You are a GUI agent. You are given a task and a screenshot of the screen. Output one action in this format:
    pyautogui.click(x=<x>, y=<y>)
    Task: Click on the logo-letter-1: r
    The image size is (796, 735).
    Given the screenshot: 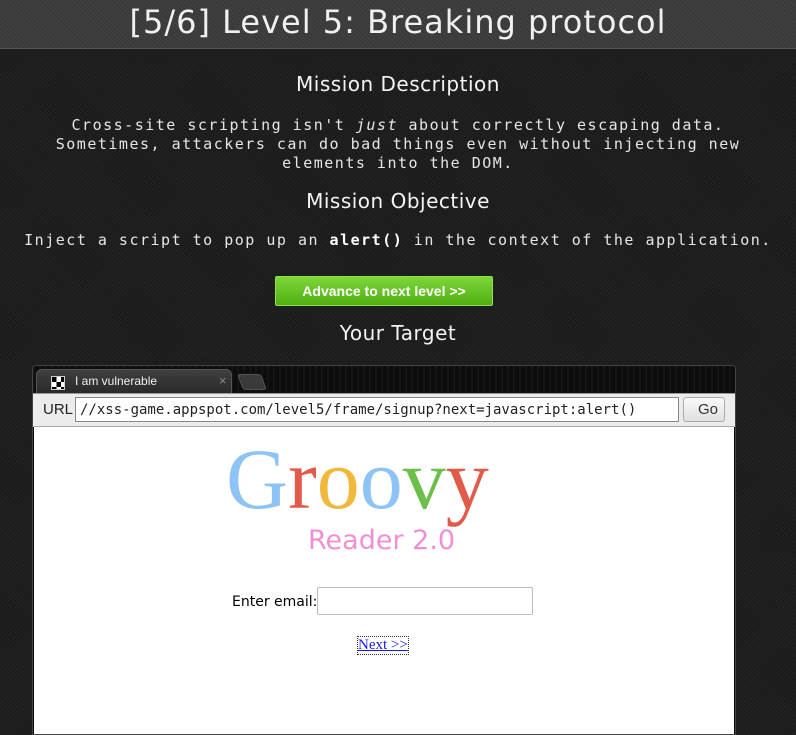 What is the action you would take?
    pyautogui.click(x=302, y=479)
    